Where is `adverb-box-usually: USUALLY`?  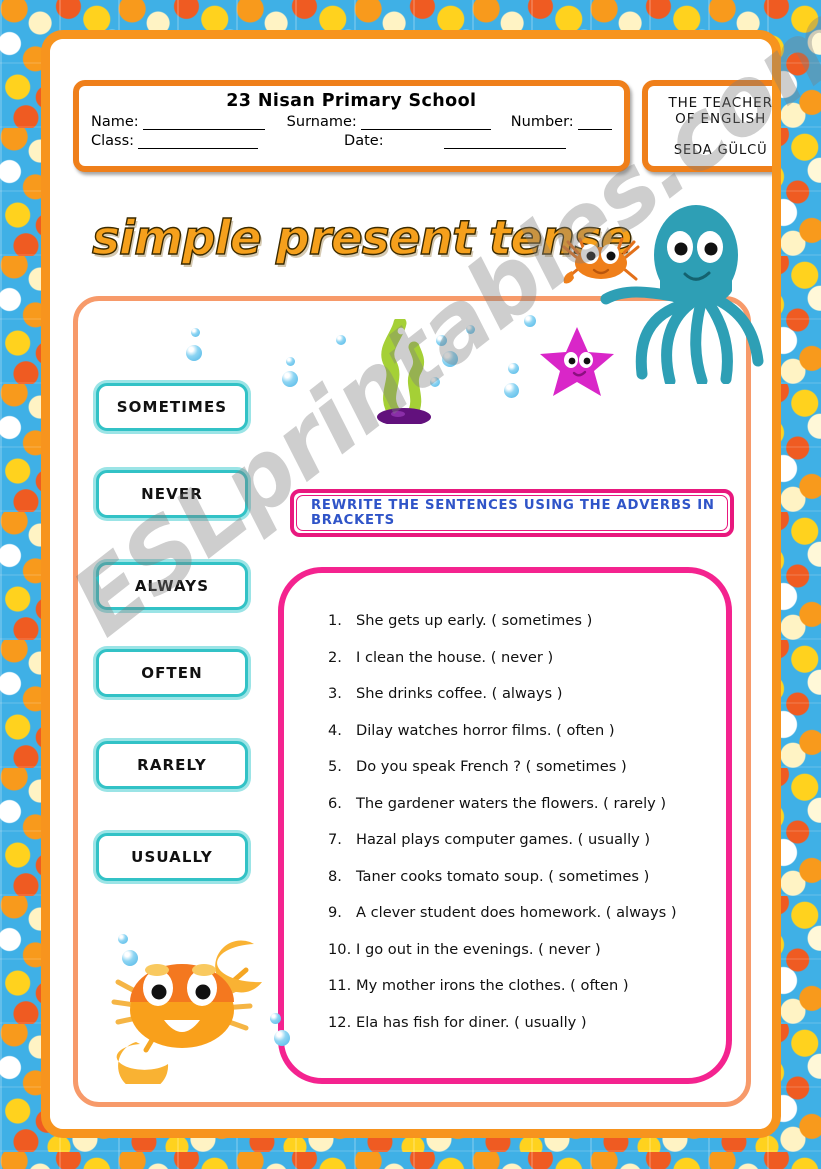
adverb-box-usually: USUALLY is located at coordinates (172, 857).